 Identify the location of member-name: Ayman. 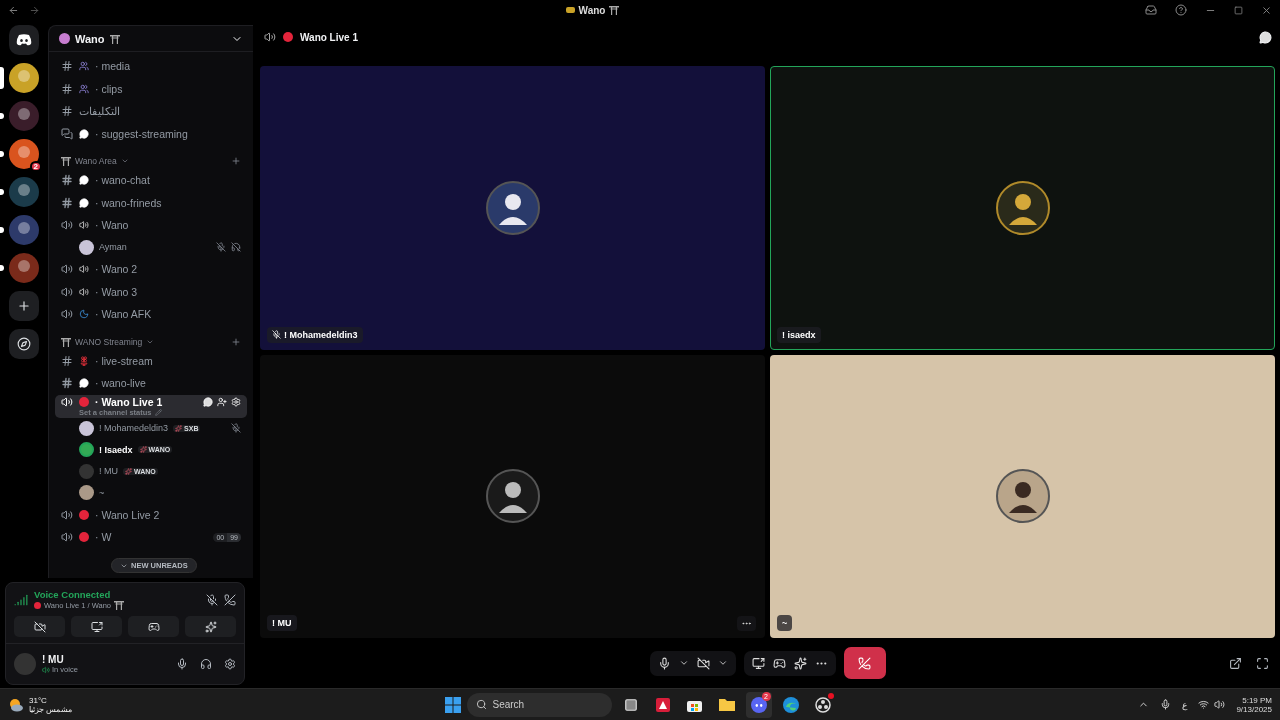
(113, 247).